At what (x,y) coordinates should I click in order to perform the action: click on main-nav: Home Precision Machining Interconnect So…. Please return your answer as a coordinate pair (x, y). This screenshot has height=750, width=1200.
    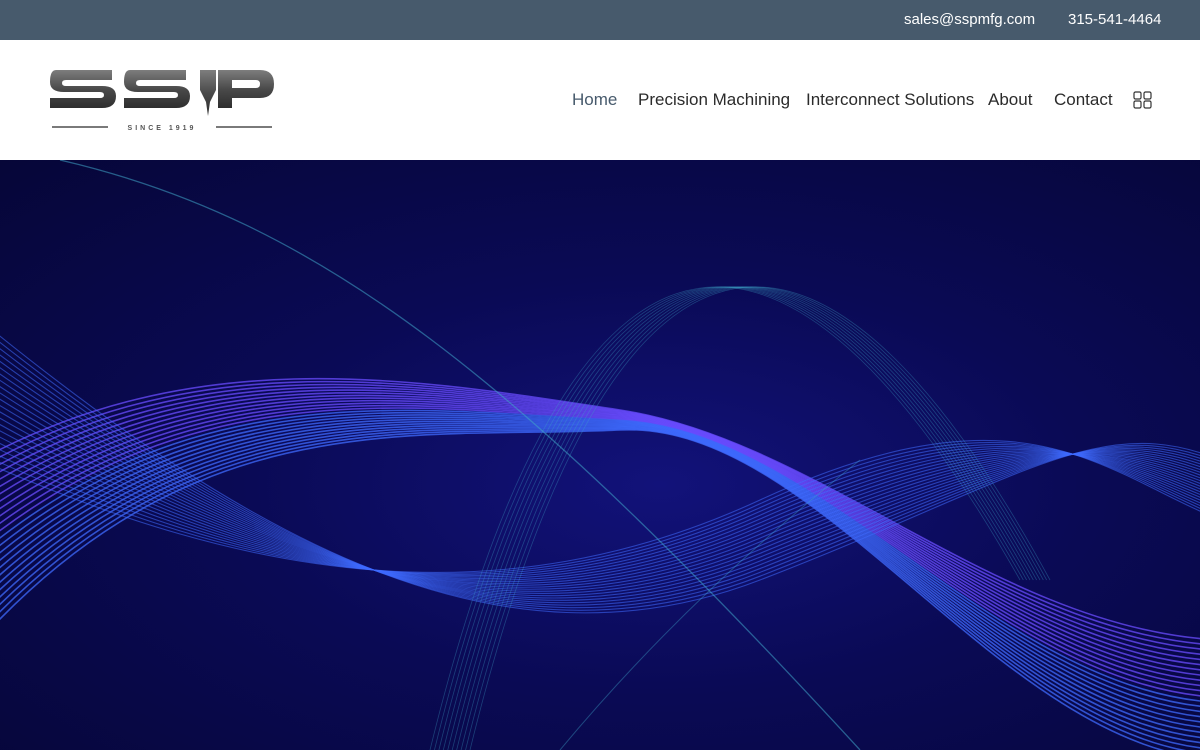
    Looking at the image, I should click on (600, 100).